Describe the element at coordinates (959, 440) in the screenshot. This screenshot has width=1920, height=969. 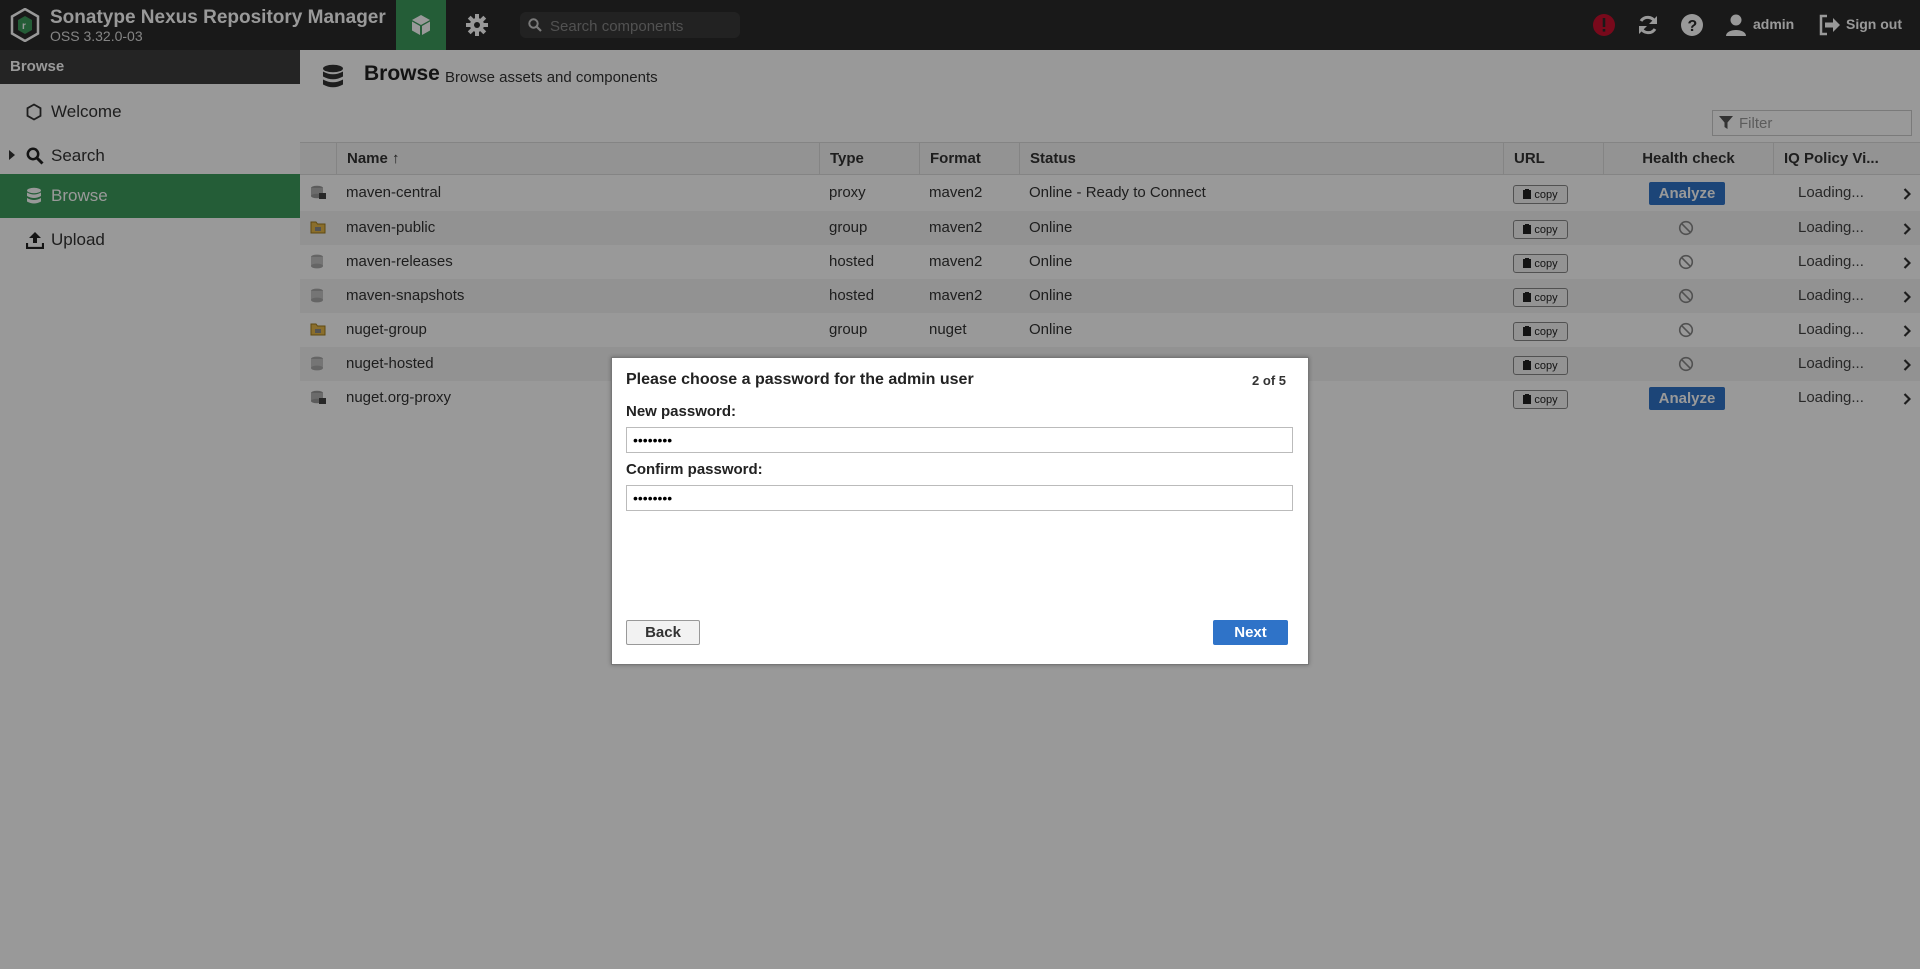
I see `new-password-field` at that location.